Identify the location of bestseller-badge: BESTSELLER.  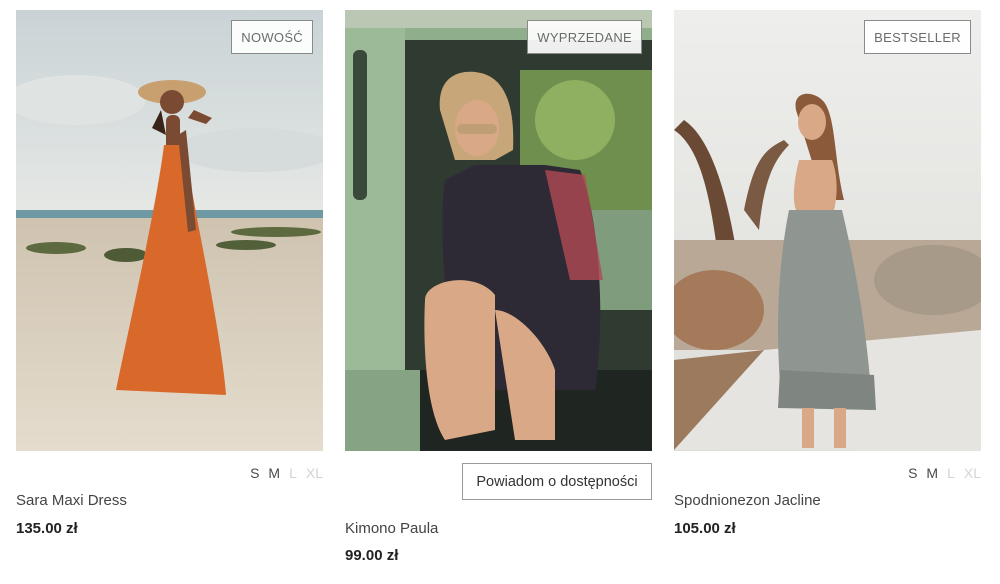
(917, 37).